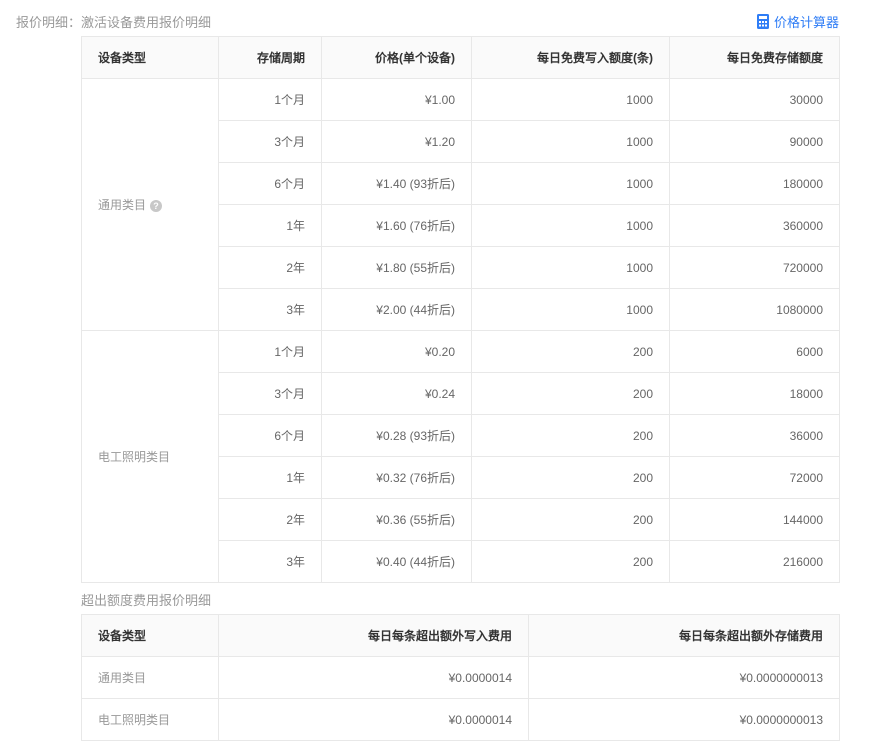 The height and width of the screenshot is (756, 877). I want to click on price-cell: ¥2.00 (44折后), so click(396, 309).